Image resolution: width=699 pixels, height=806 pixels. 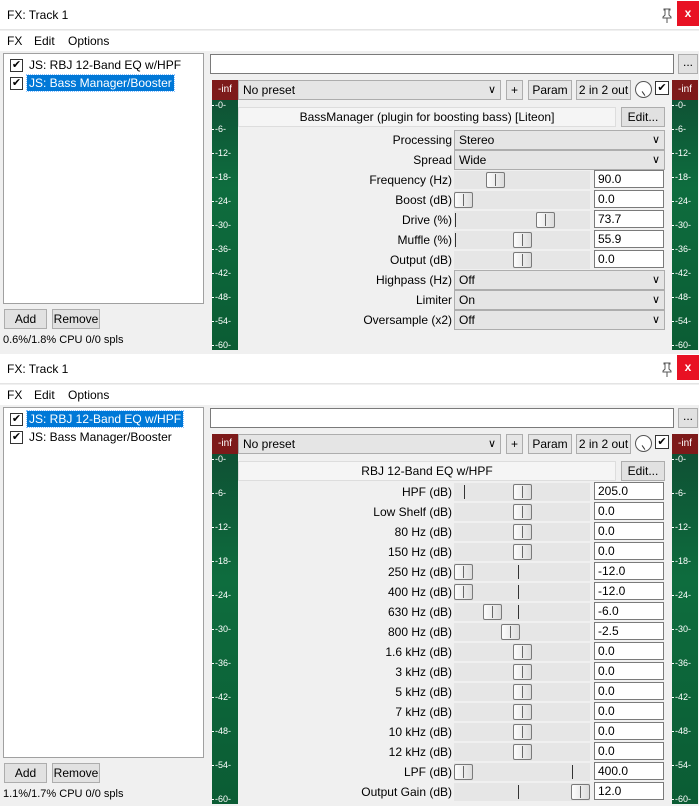 What do you see at coordinates (629, 611) in the screenshot?
I see `param-value-field: -6.0` at bounding box center [629, 611].